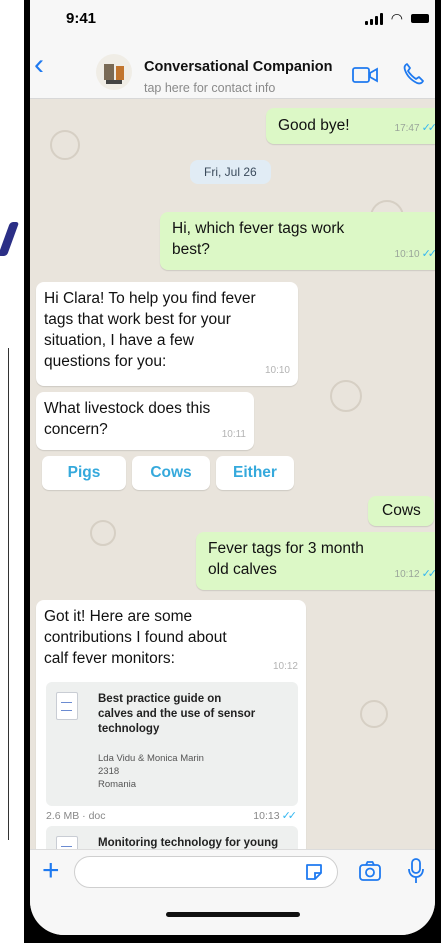 Image resolution: width=441 pixels, height=943 pixels. I want to click on status-bar: 9:41 ◠, so click(232, 18).